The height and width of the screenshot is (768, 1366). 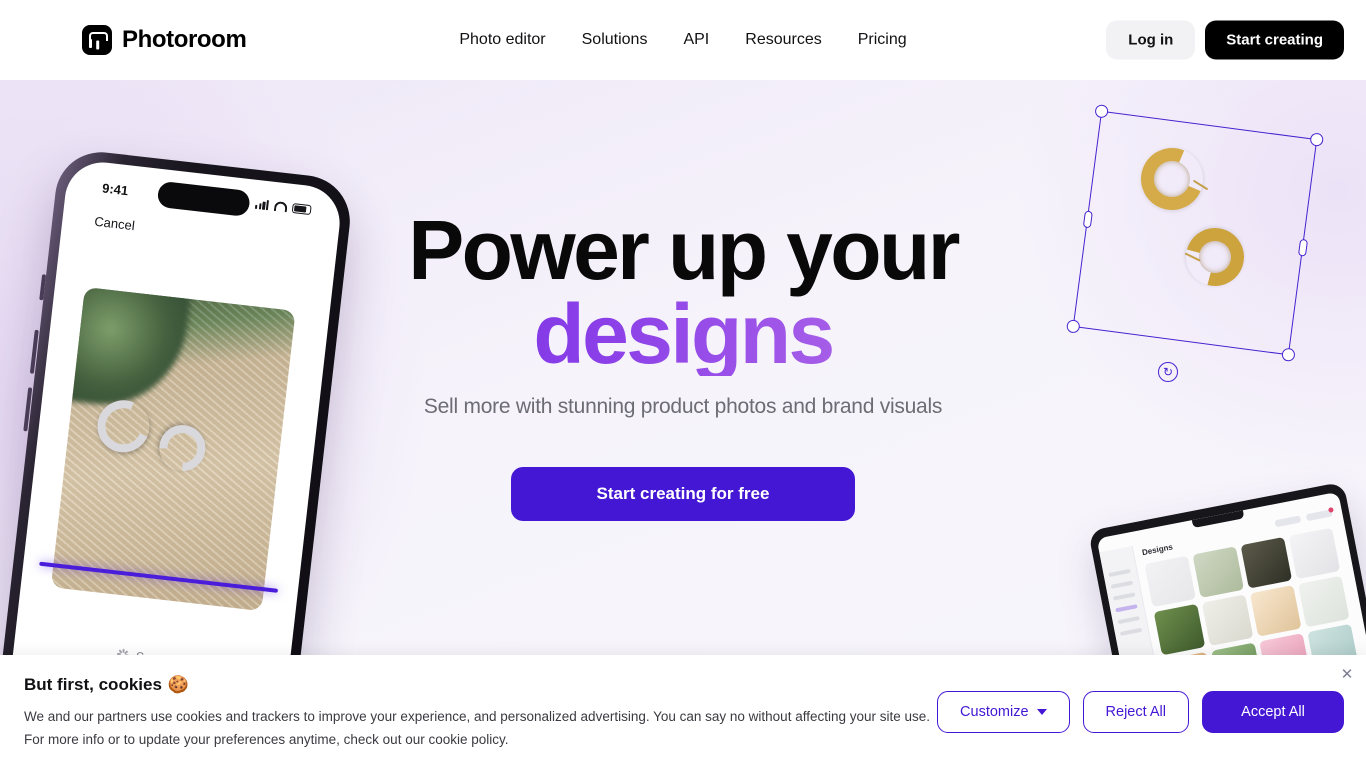 I want to click on customize-cookies-button: Customize, so click(x=1003, y=711).